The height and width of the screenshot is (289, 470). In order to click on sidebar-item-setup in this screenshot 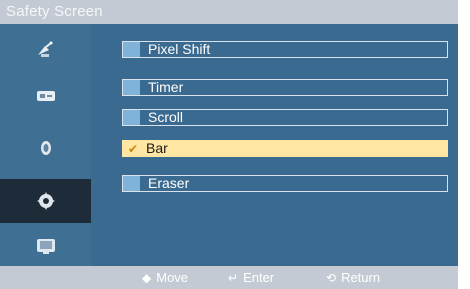, I will do `click(45, 201)`.